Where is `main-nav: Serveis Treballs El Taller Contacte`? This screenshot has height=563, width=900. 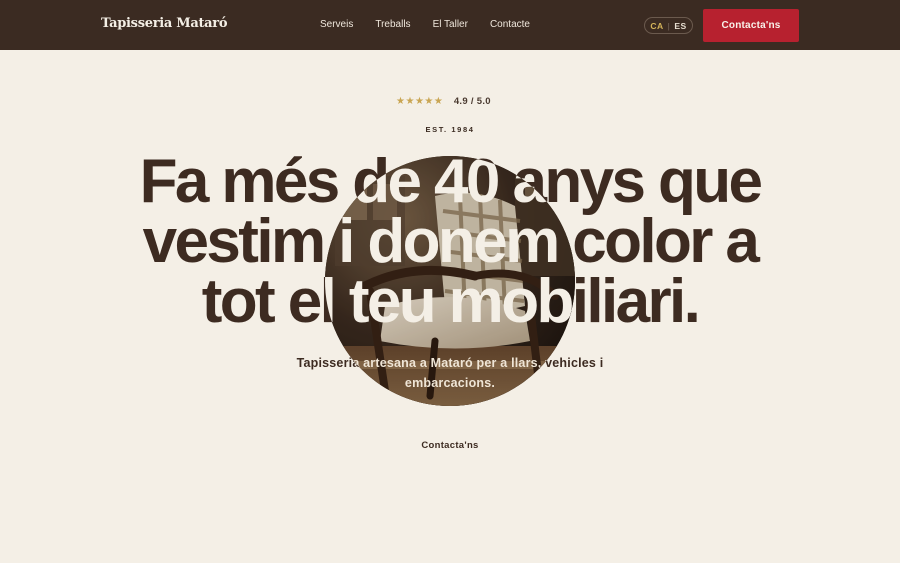 main-nav: Serveis Treballs El Taller Contacte is located at coordinates (436, 24).